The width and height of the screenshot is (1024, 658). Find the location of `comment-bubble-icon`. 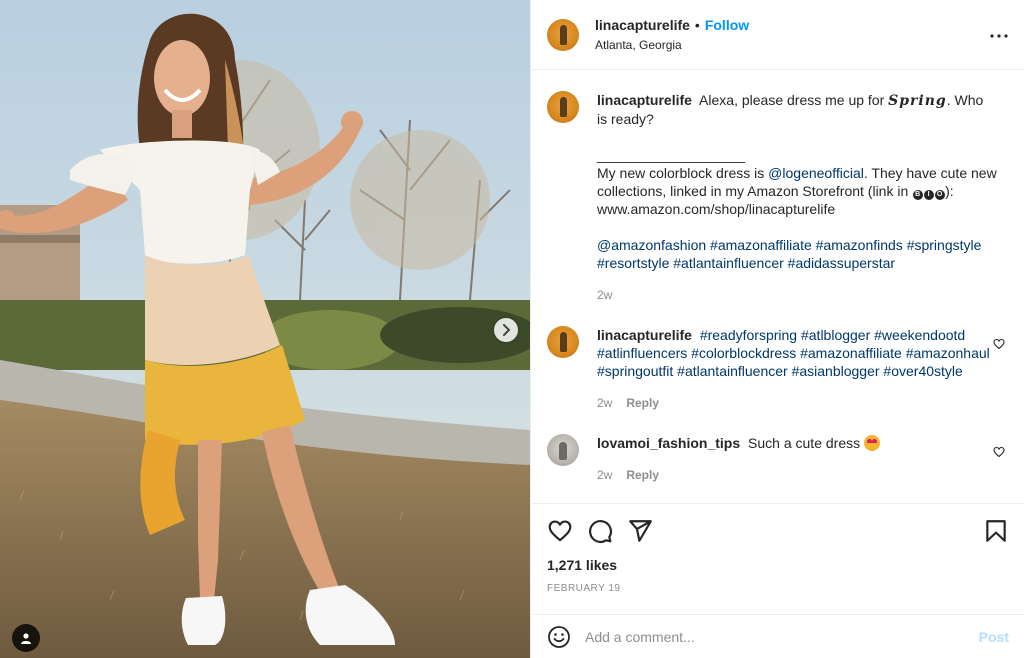

comment-bubble-icon is located at coordinates (600, 531).